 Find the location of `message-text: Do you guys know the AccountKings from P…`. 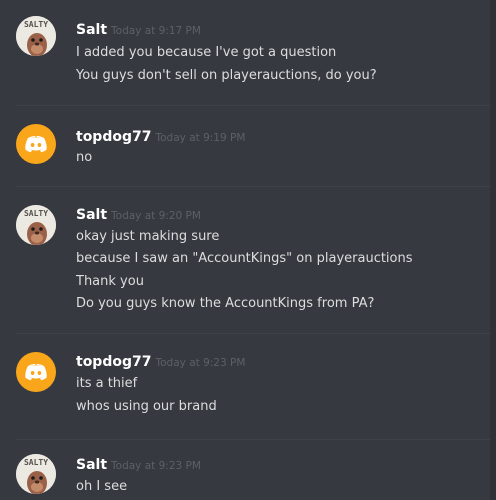

message-text: Do you guys know the AccountKings from P… is located at coordinates (225, 303).